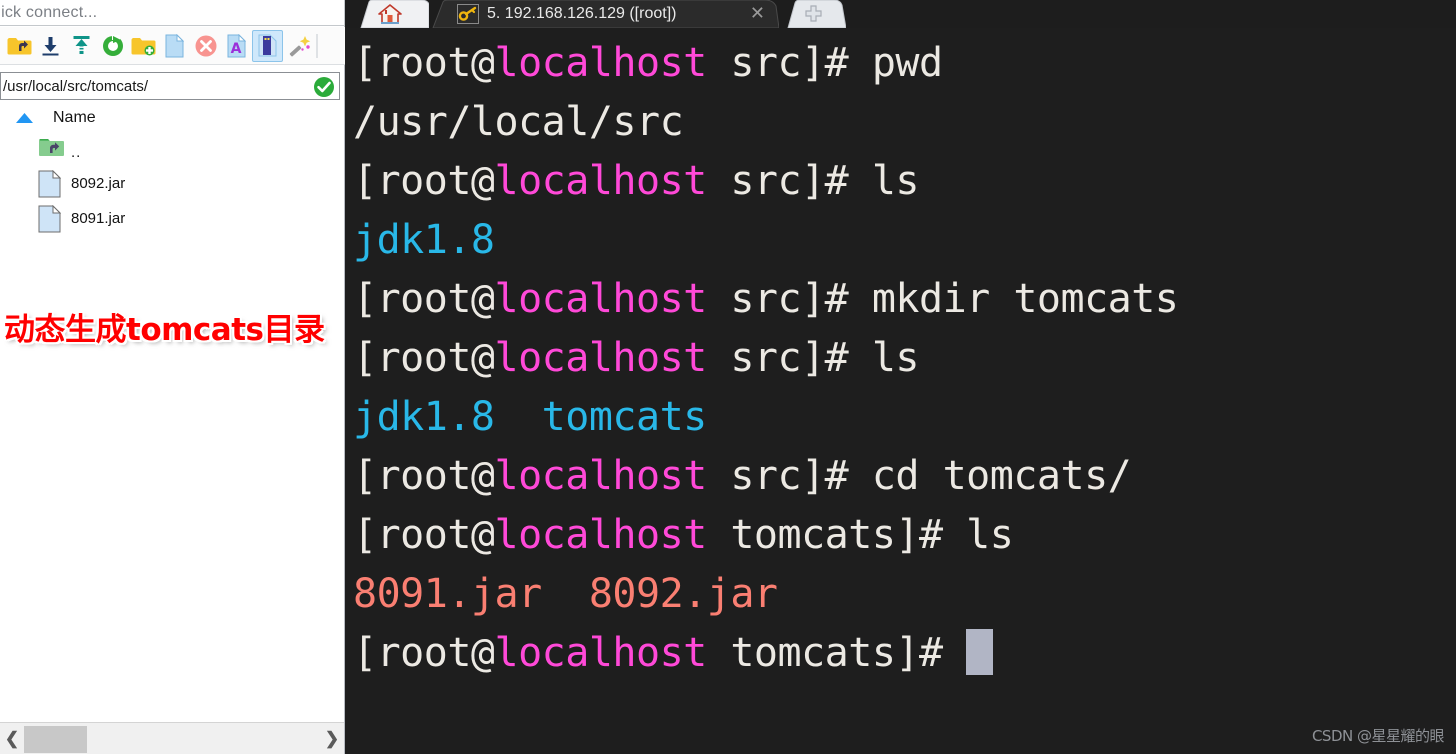  I want to click on file-toolbar: A, so click(172, 46).